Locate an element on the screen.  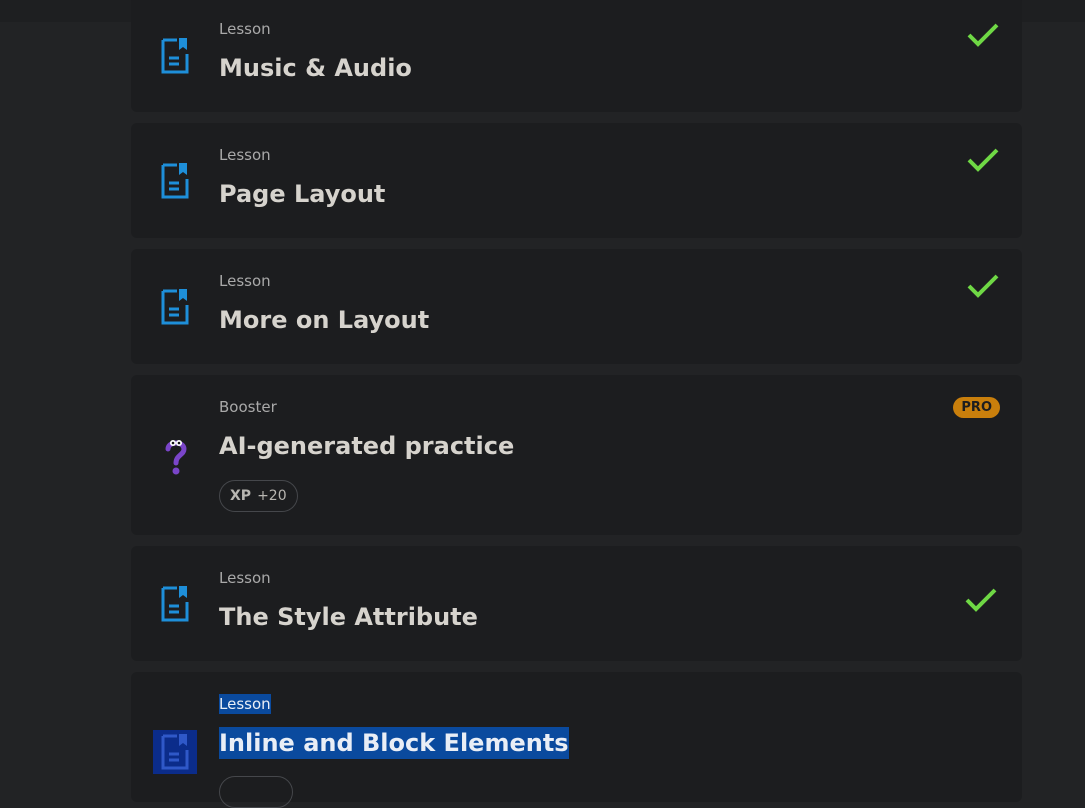
lesson-card-music-audio: Lesson Music & Audio is located at coordinates (576, 56).